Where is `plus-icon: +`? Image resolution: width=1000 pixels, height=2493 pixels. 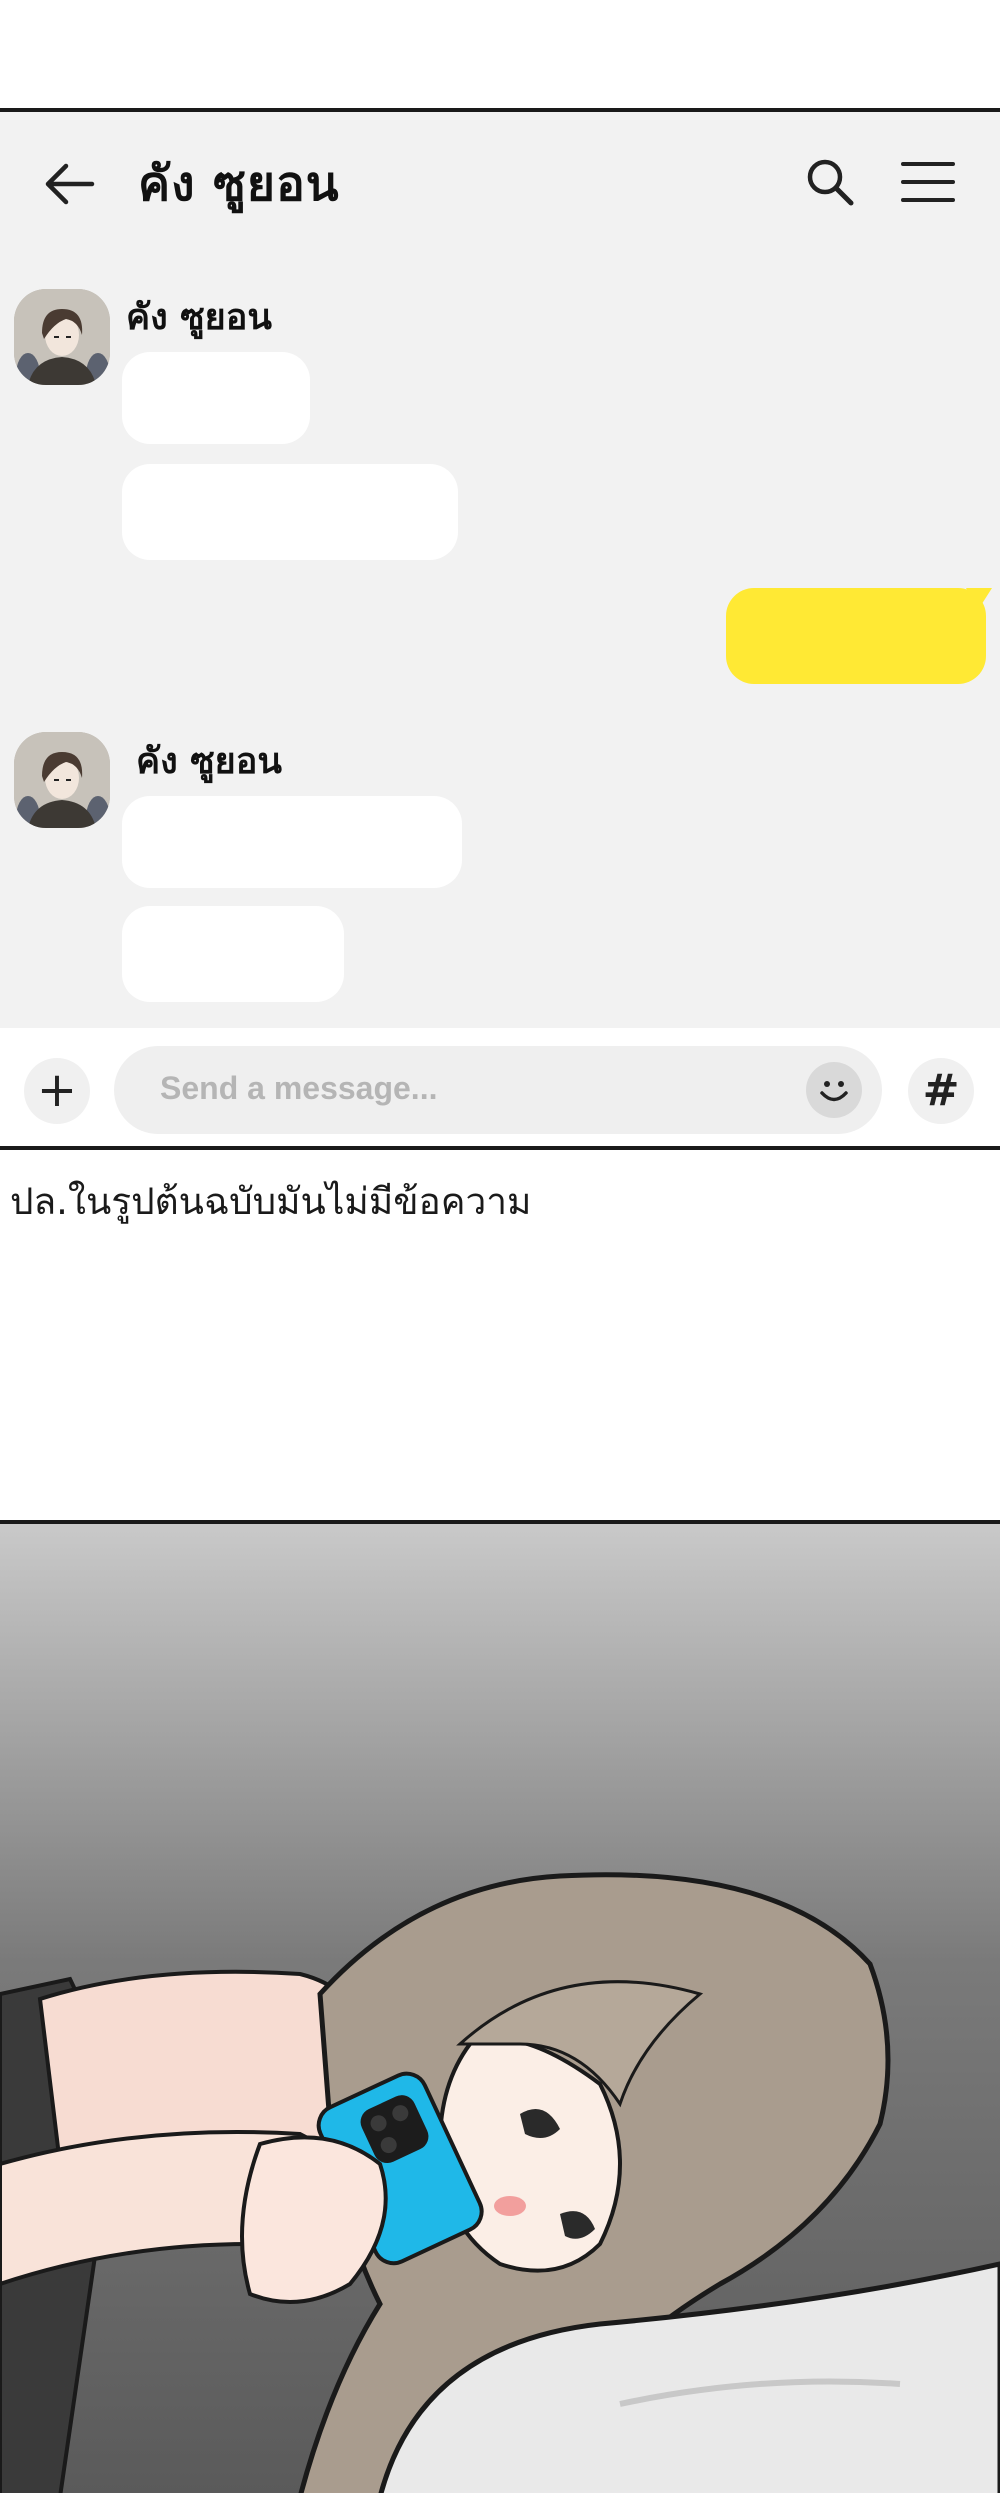 plus-icon: + is located at coordinates (57, 1090).